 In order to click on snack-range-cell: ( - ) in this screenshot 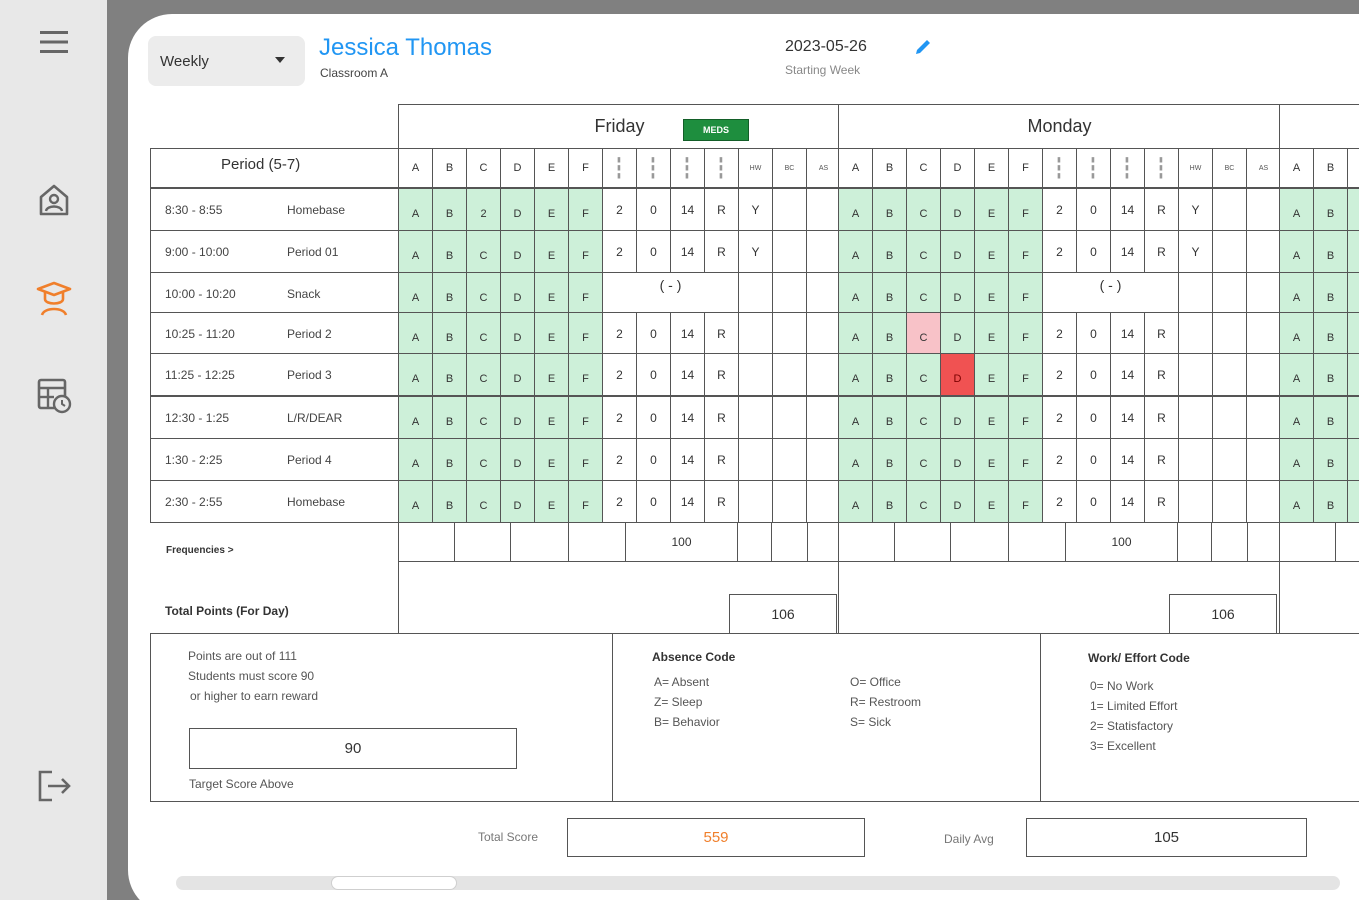, I will do `click(1110, 293)`.